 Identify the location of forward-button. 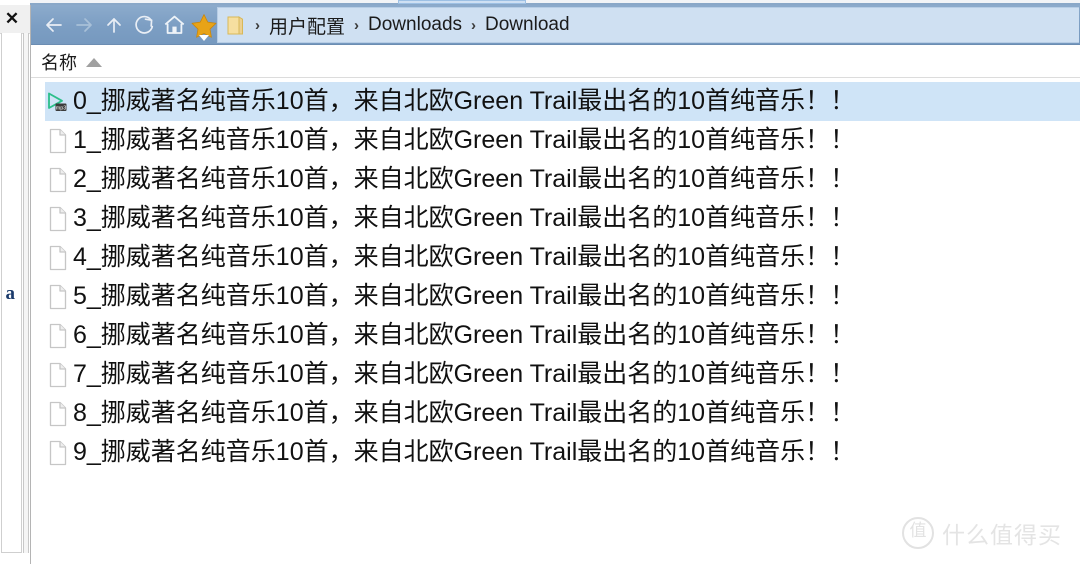
(84, 25).